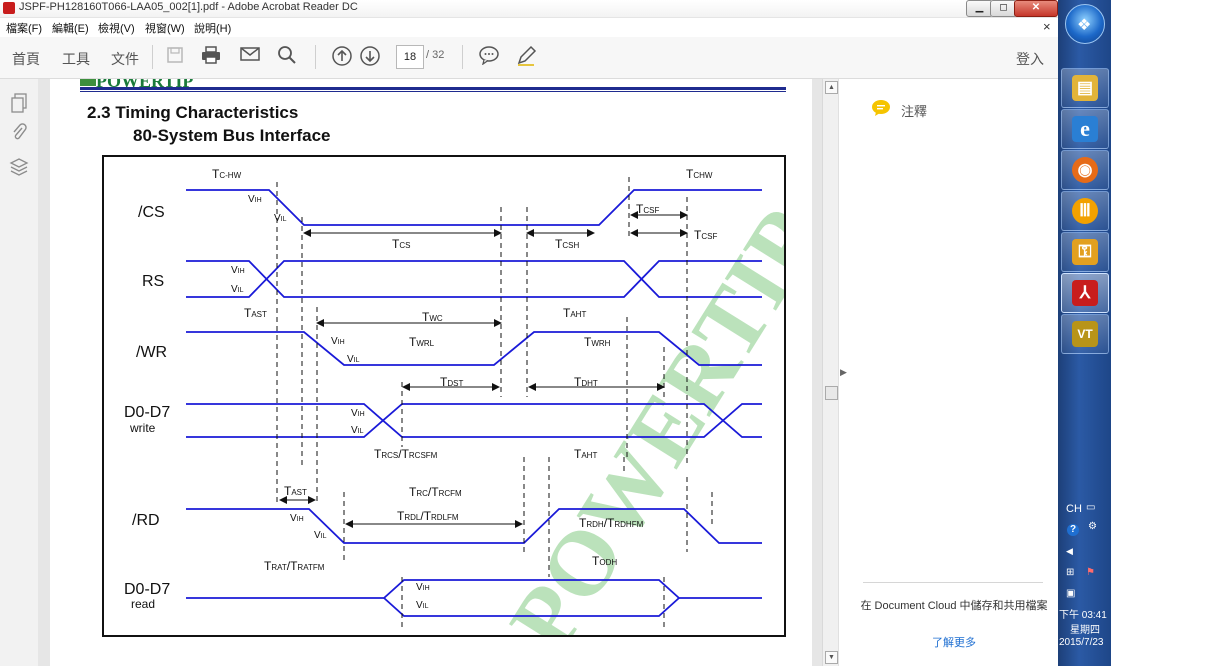 The width and height of the screenshot is (1230, 666). I want to click on menu-help: 說明(H), so click(212, 28).